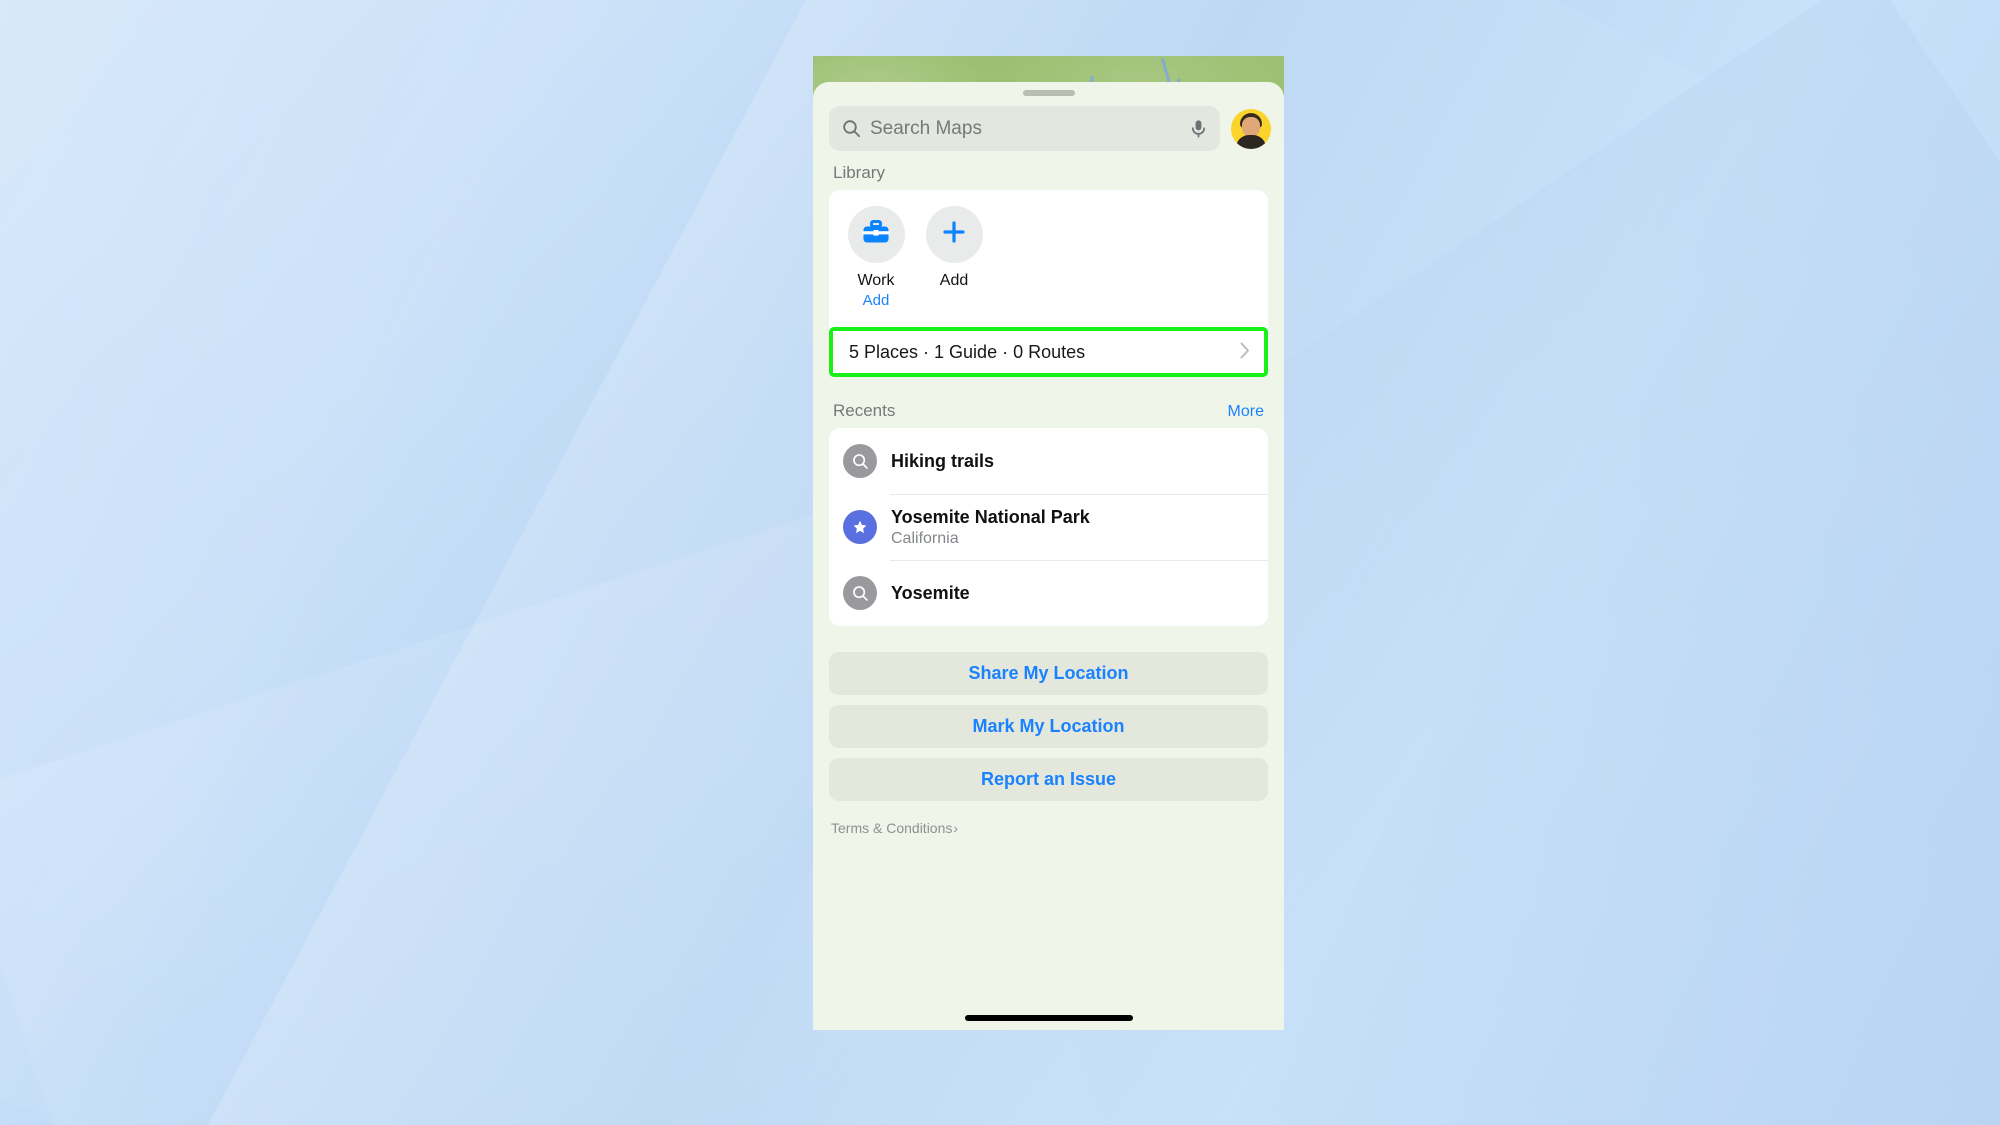  I want to click on terms-and-conditions-link: Terms & Conditions ›, so click(1048, 828).